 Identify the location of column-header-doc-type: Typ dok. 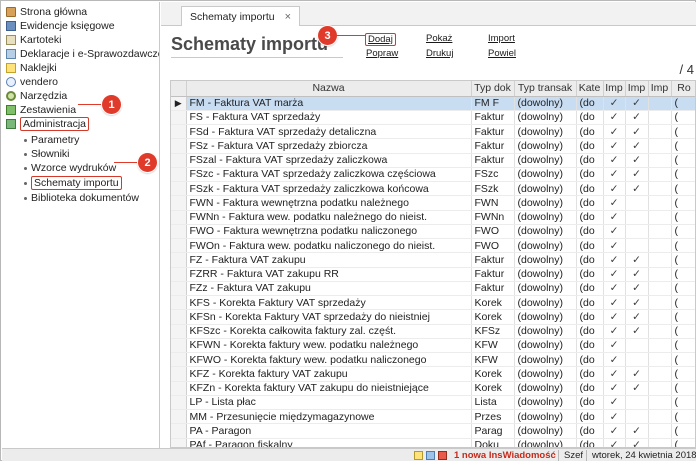
(493, 89).